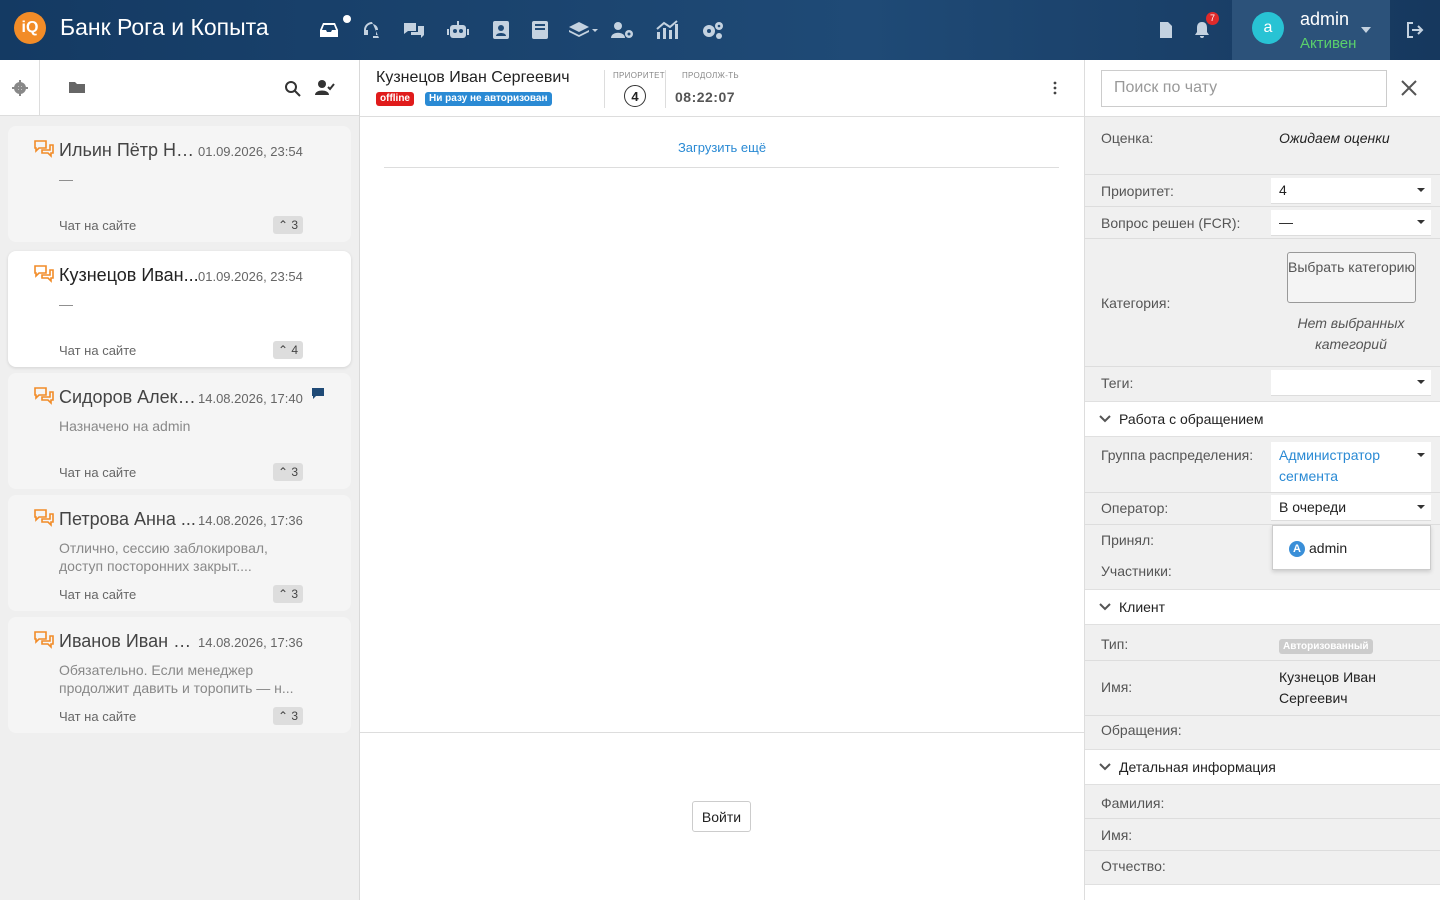 The image size is (1440, 900). What do you see at coordinates (1115, 644) in the screenshot?
I see `type-label: Тип:` at bounding box center [1115, 644].